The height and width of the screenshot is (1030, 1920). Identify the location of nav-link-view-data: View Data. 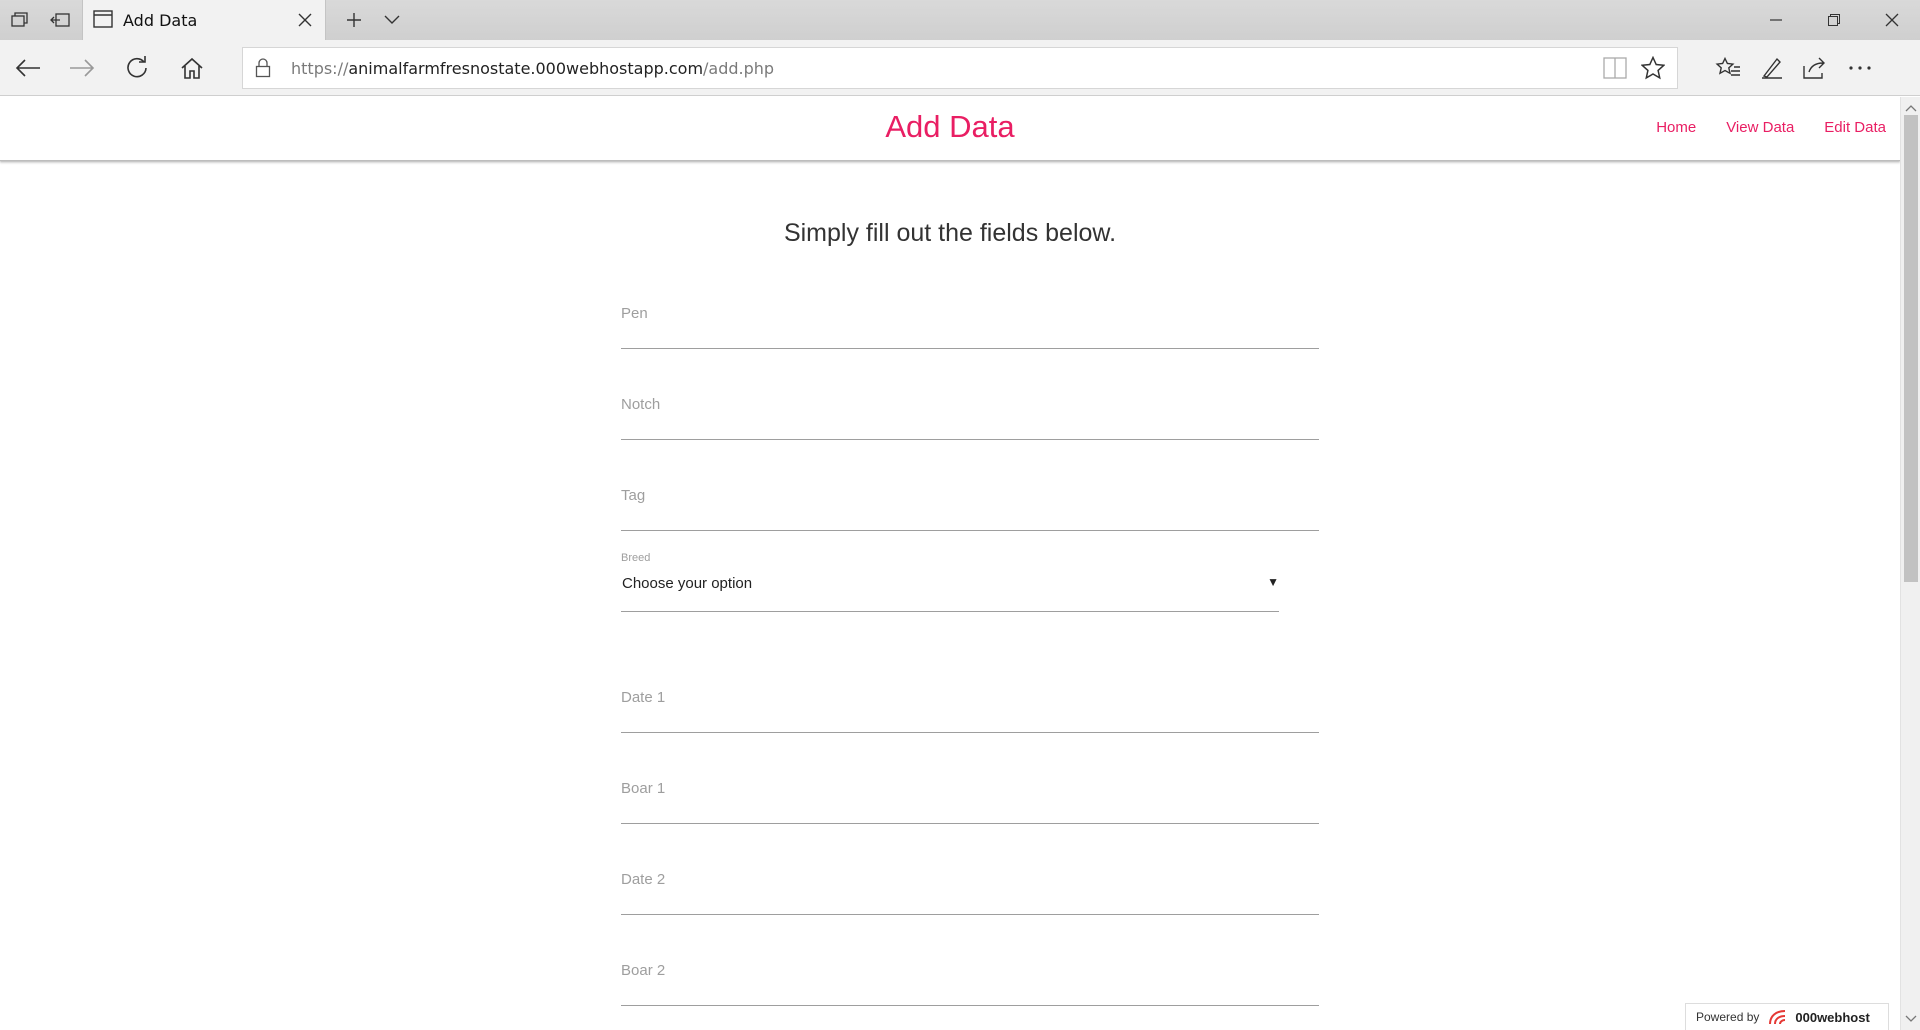
(1760, 127).